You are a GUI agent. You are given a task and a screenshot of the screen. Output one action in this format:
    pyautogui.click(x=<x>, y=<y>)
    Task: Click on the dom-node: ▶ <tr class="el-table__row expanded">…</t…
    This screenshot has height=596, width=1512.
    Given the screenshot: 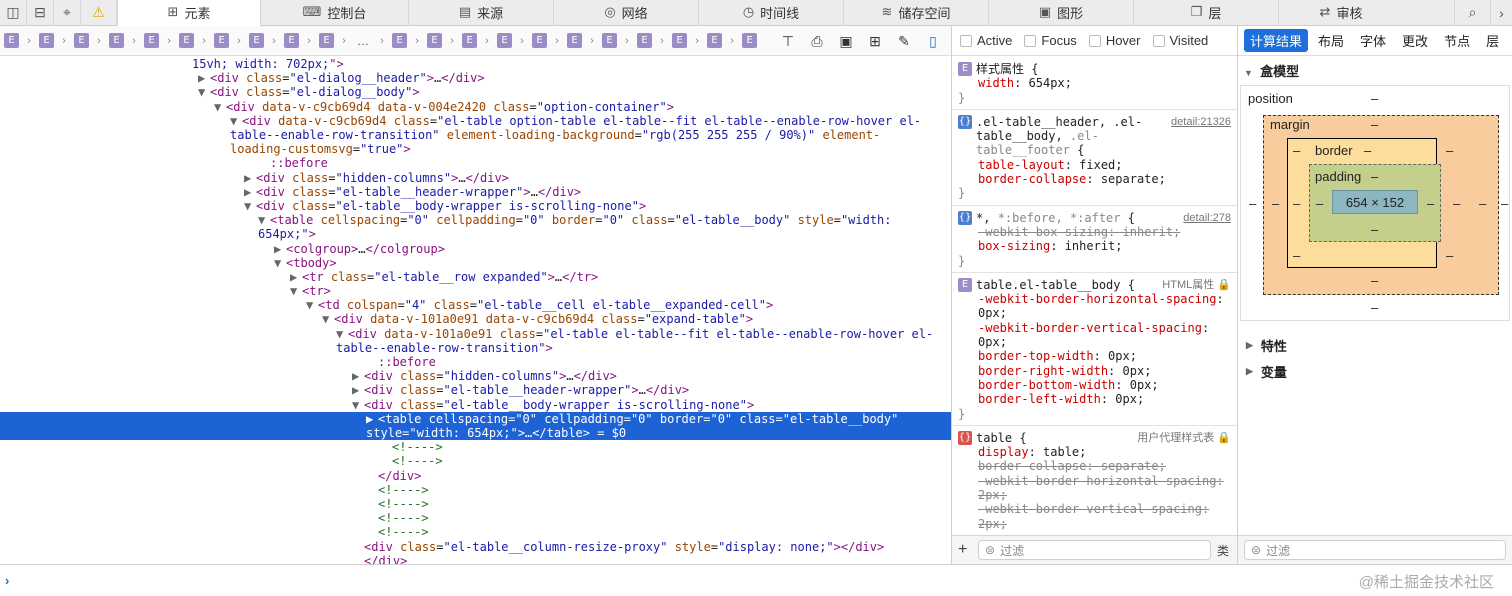 What is the action you would take?
    pyautogui.click(x=475, y=277)
    